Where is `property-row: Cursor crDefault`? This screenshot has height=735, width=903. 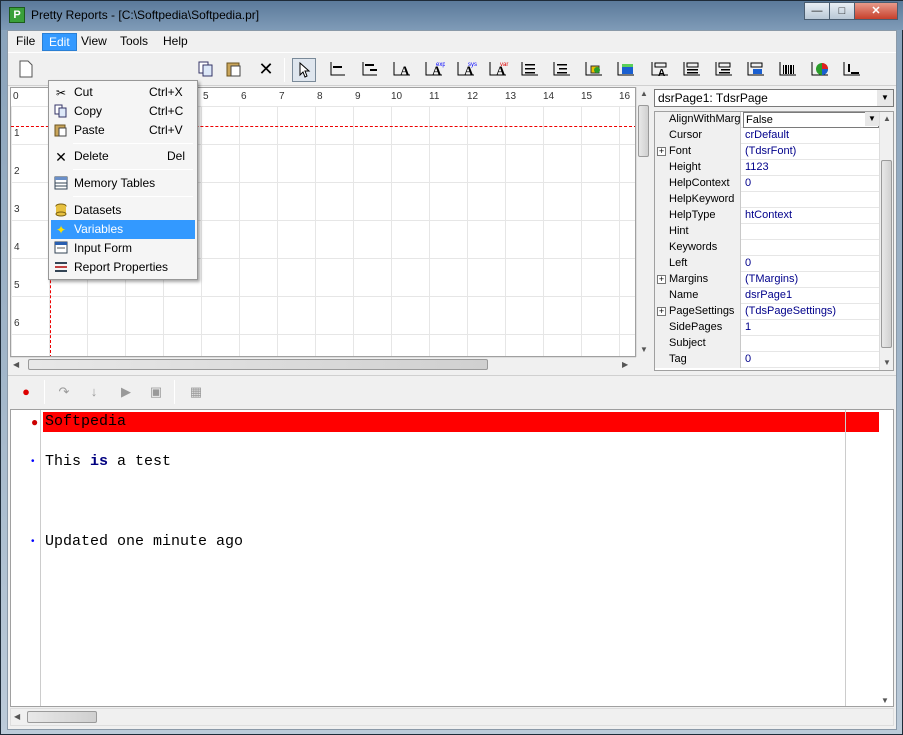 property-row: Cursor crDefault is located at coordinates (767, 136).